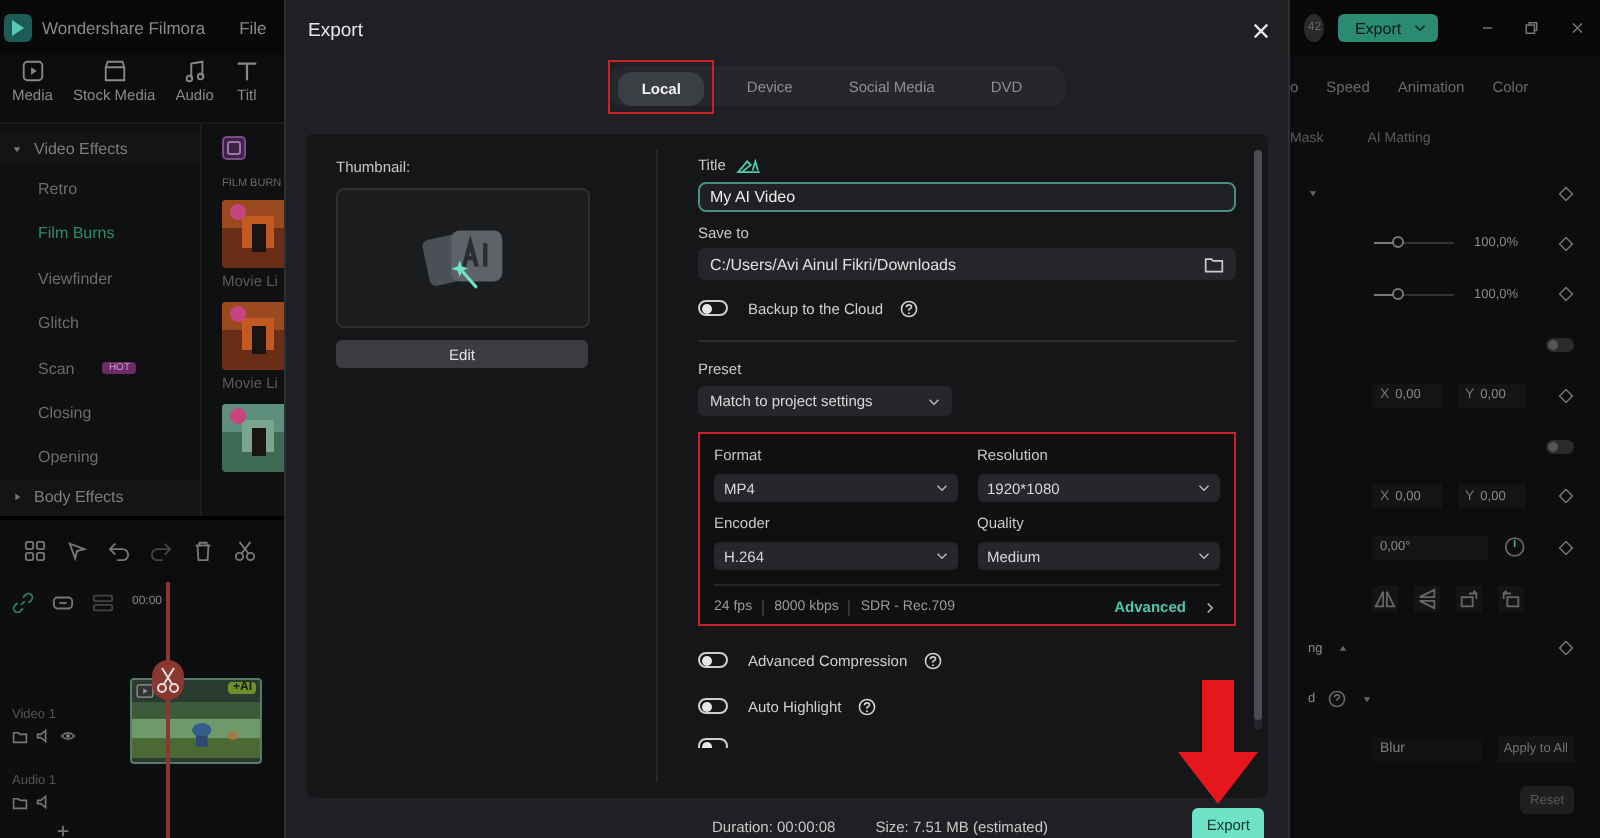  Describe the element at coordinates (32, 71) in the screenshot. I see `media-icon` at that location.